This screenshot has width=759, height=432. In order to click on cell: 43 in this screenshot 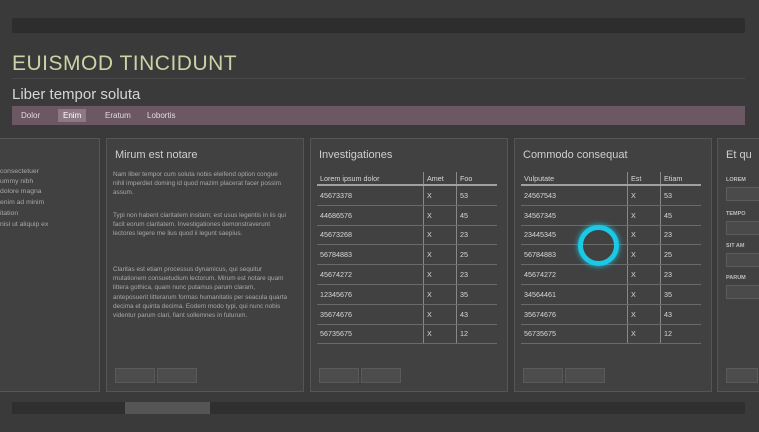, I will do `click(476, 314)`.